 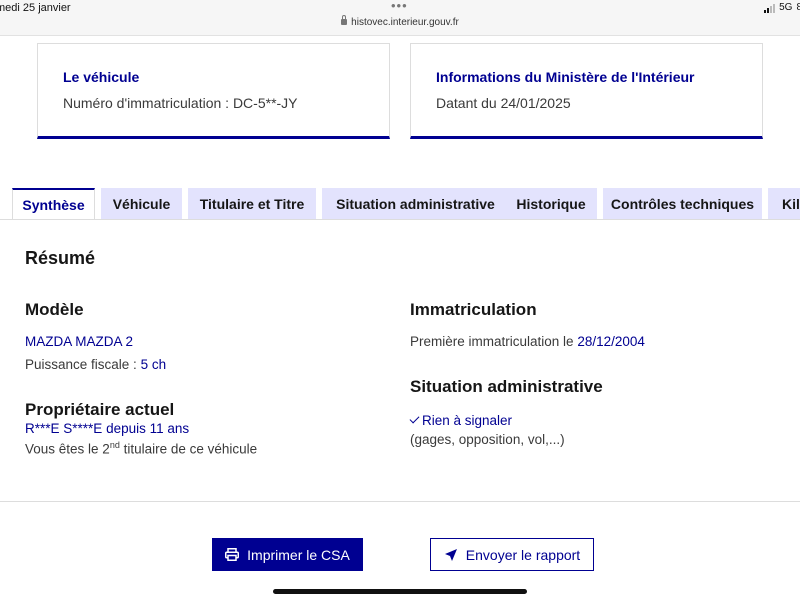 I want to click on address-bar: histovec.interieur.gouv.fr, so click(x=400, y=21).